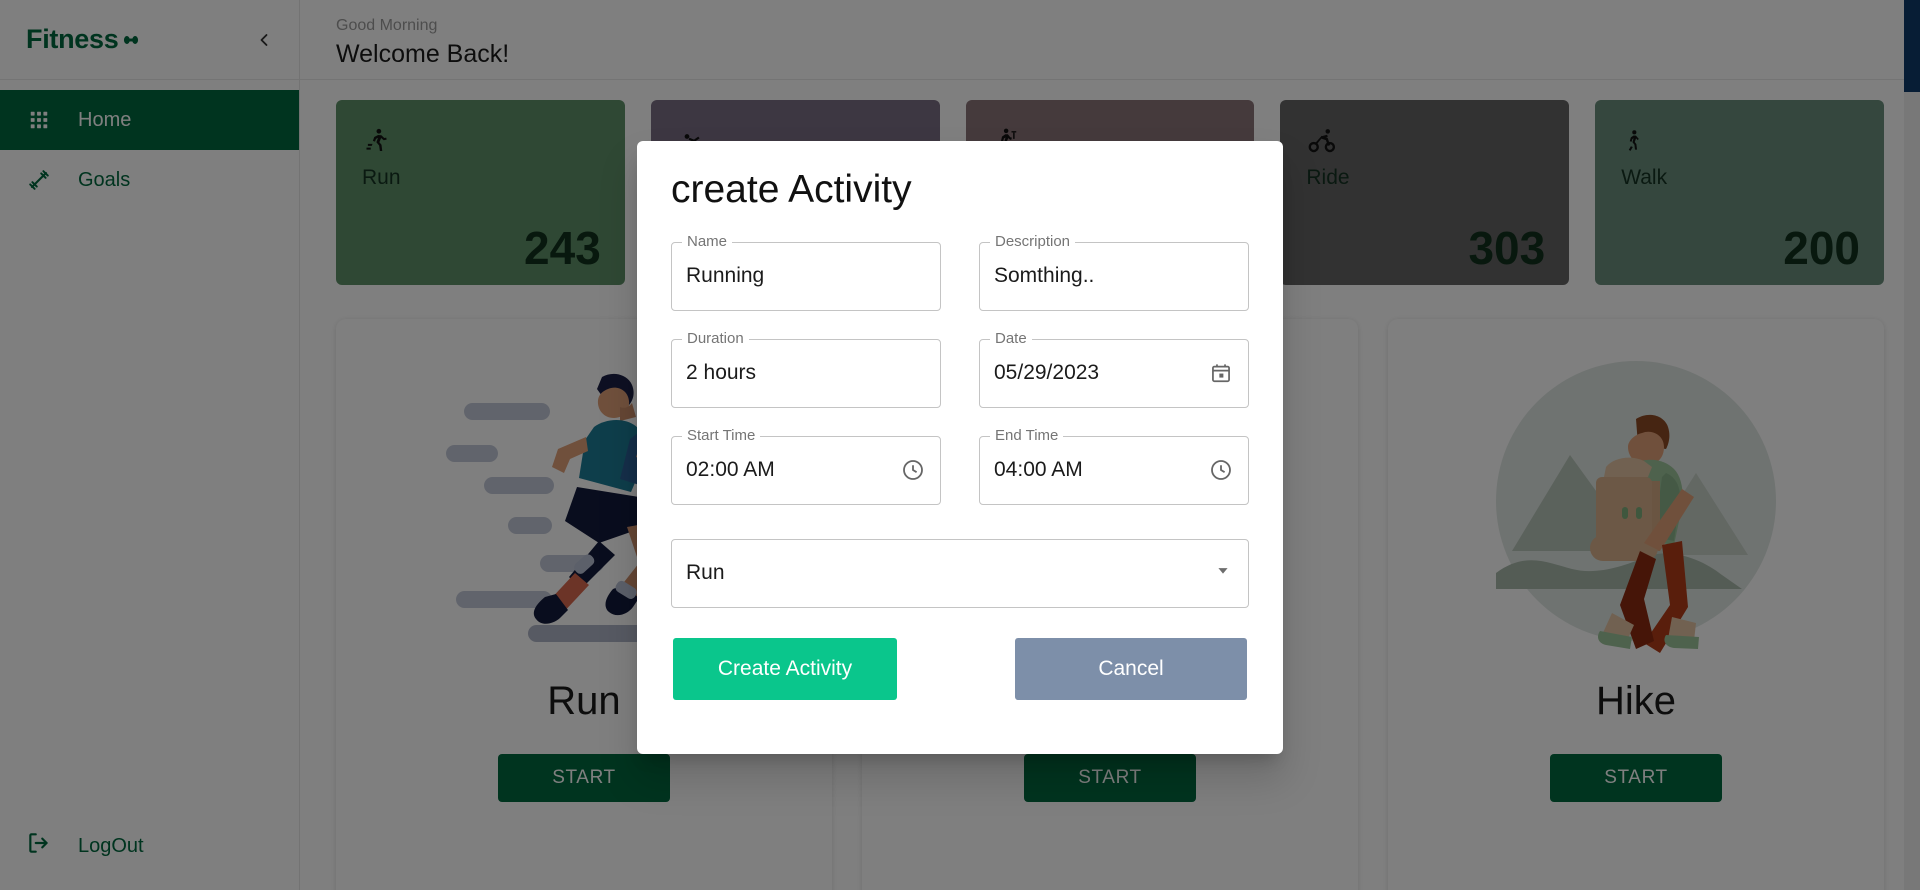 This screenshot has height=890, width=1920. I want to click on end-time-field: End Time 04:00 AM, so click(1114, 466).